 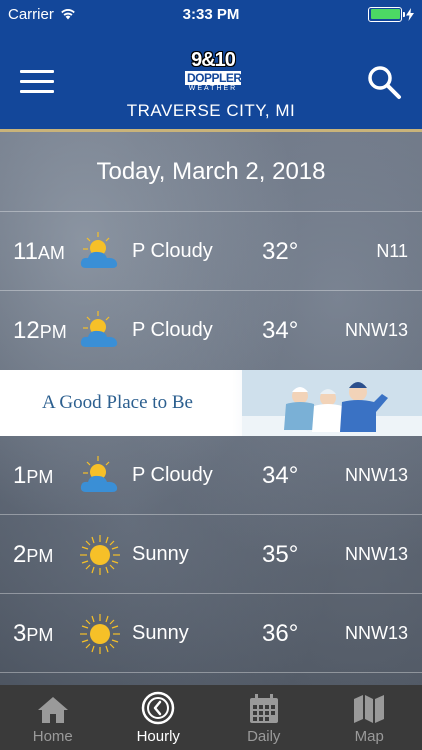 What do you see at coordinates (33, 633) in the screenshot?
I see `hour-time: 3PM` at bounding box center [33, 633].